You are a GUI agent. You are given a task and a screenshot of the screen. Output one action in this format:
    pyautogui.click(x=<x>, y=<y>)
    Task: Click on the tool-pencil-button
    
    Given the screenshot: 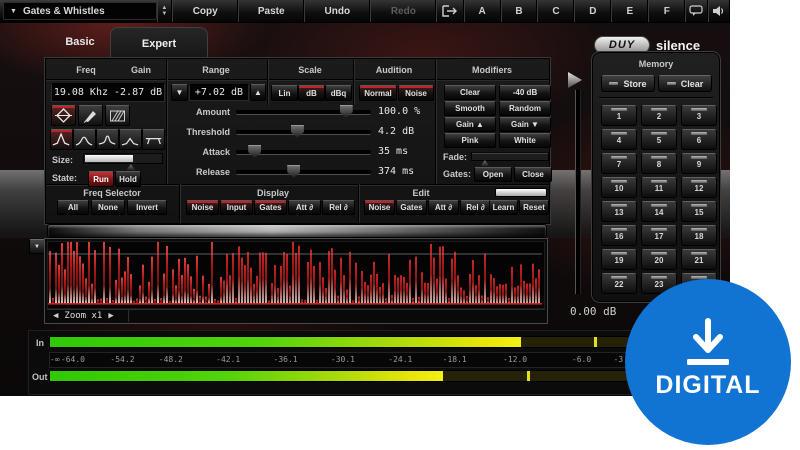 What is the action you would take?
    pyautogui.click(x=90, y=115)
    